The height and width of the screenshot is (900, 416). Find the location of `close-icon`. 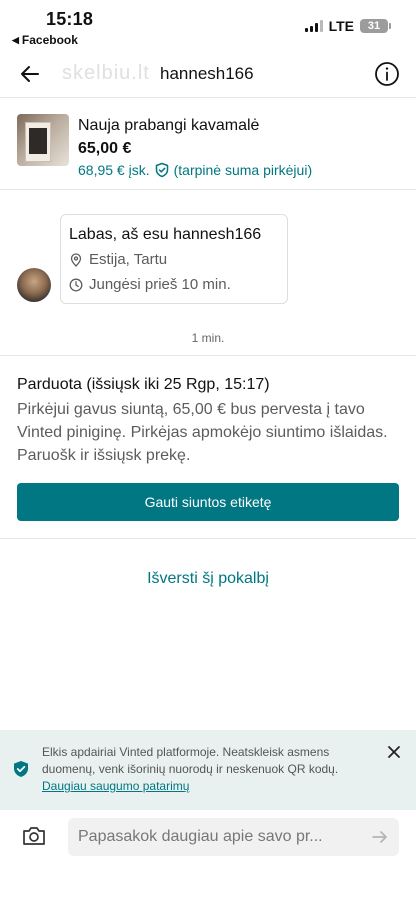

close-icon is located at coordinates (394, 752).